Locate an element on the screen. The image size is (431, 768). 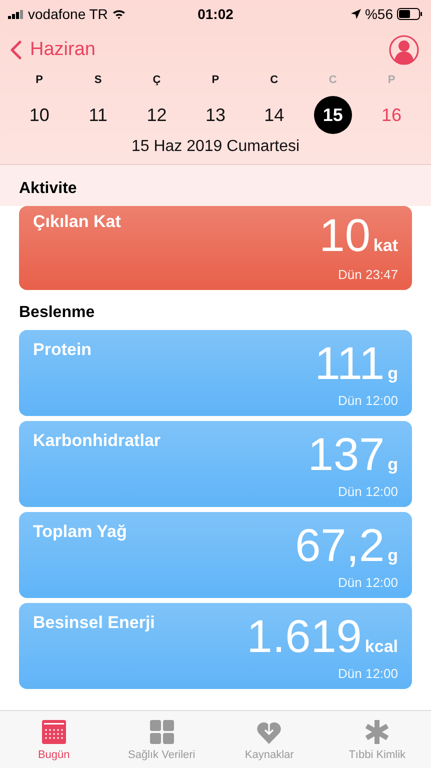
data-card: Karbonhidratlar 137 g Dün 12:00 is located at coordinates (215, 464).